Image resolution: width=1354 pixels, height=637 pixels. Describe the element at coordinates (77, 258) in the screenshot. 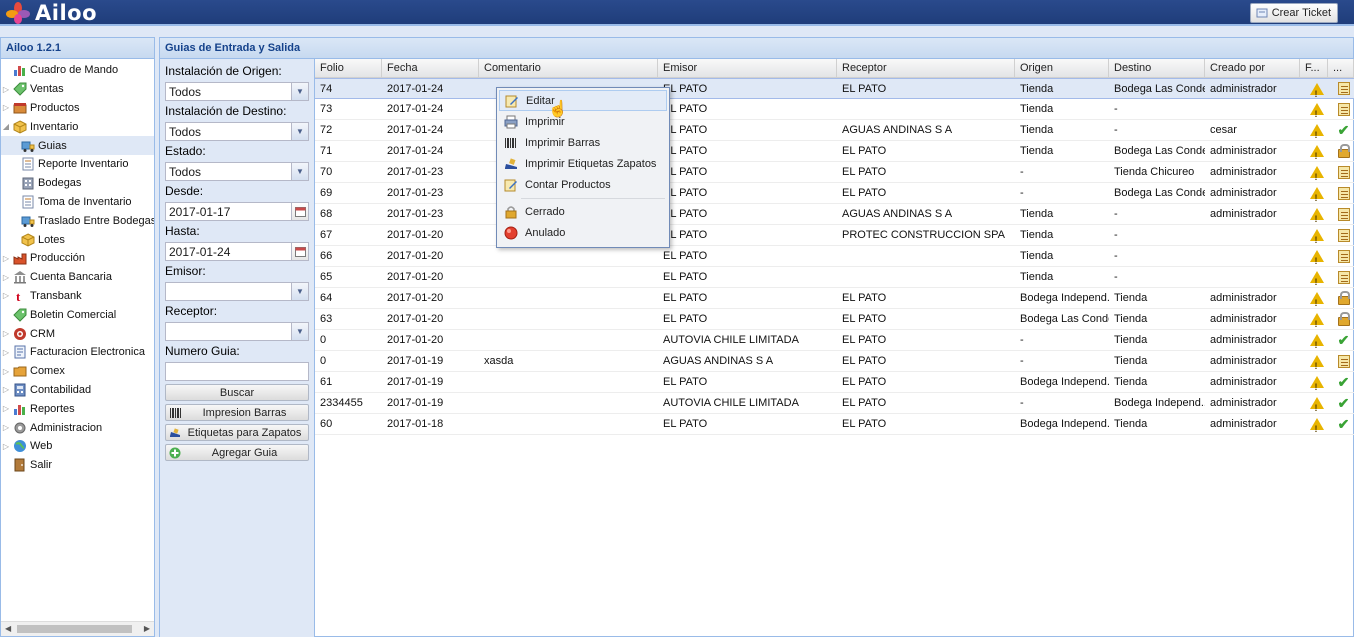

I see `sidebar-item-producci-n: ▷ Producción` at that location.